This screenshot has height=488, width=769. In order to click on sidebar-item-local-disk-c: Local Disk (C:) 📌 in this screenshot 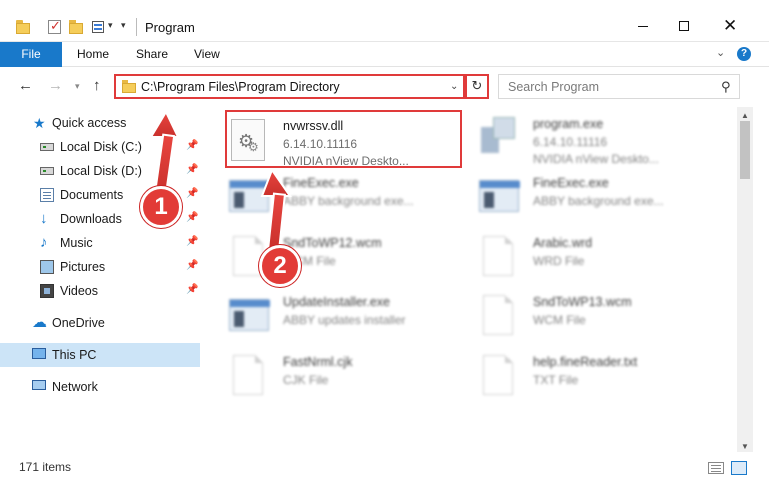, I will do `click(100, 147)`.